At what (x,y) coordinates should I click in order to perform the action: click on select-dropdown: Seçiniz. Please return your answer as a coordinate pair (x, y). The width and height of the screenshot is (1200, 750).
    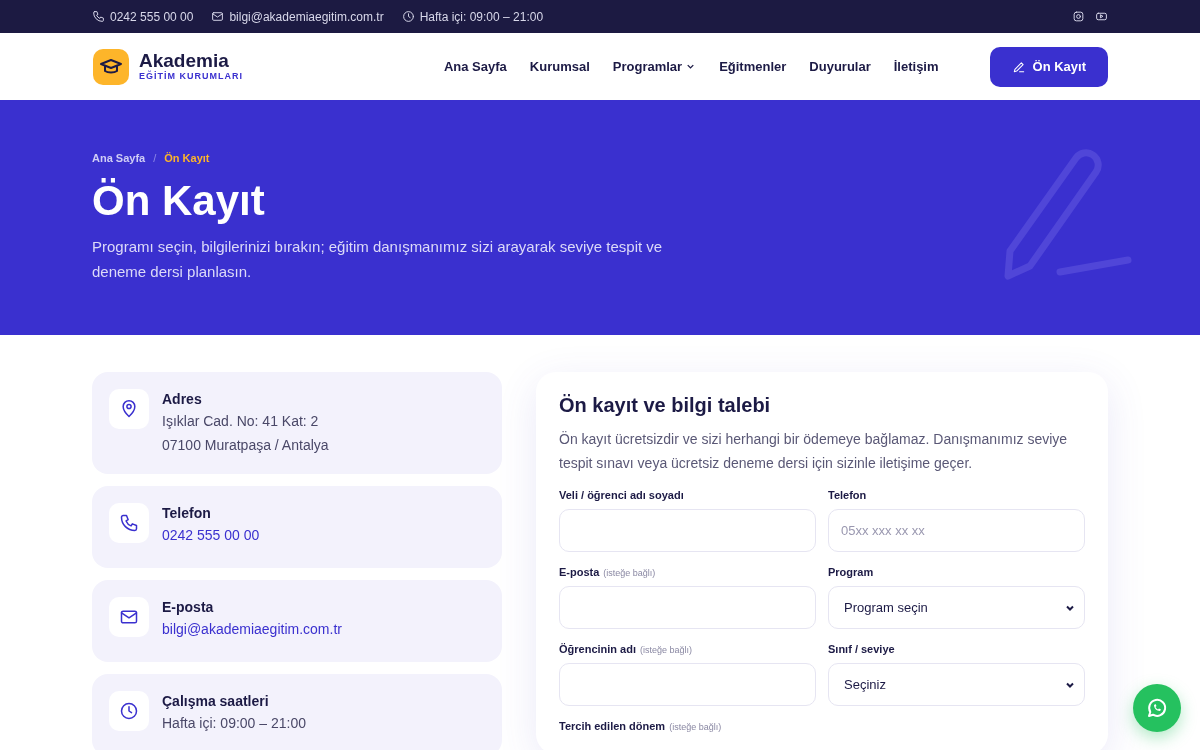
    Looking at the image, I should click on (956, 684).